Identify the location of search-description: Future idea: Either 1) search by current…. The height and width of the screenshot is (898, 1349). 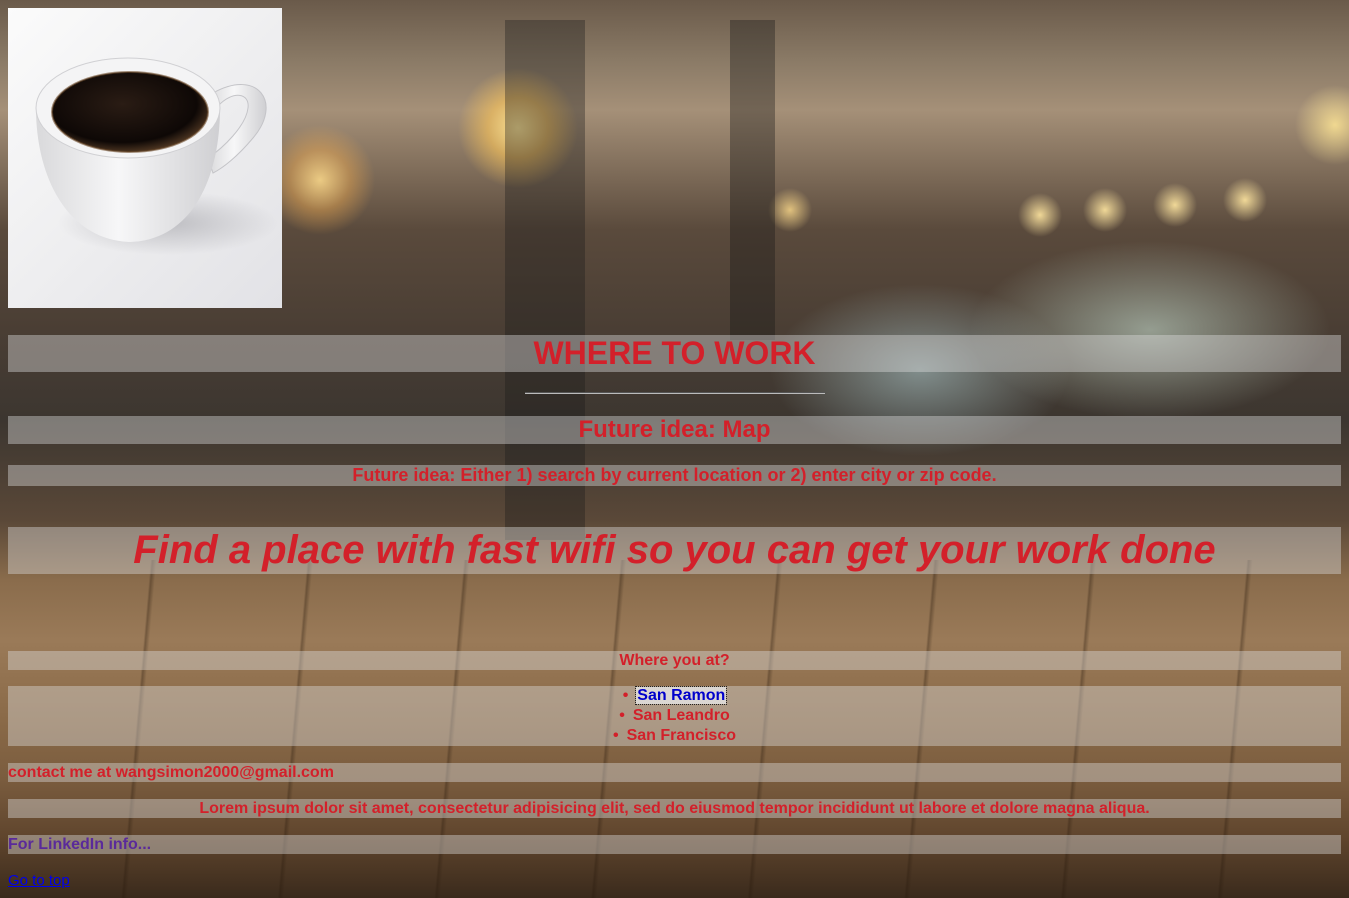
(674, 475).